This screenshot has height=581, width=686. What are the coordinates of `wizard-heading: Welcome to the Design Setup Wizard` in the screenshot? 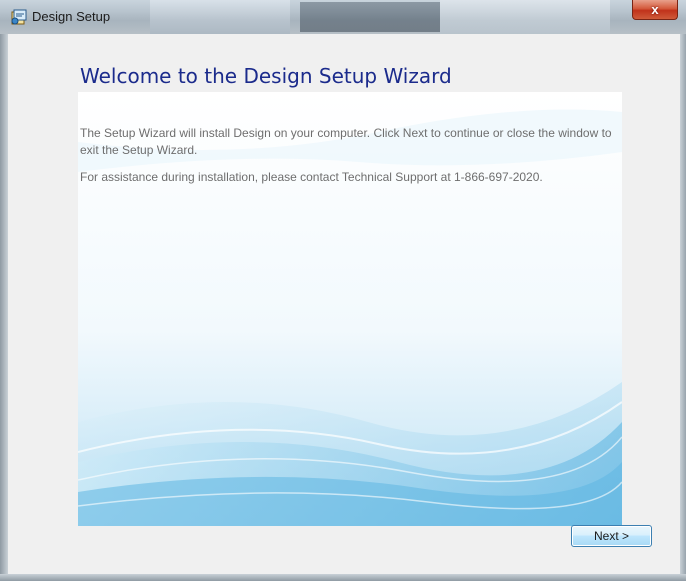 It's located at (266, 76).